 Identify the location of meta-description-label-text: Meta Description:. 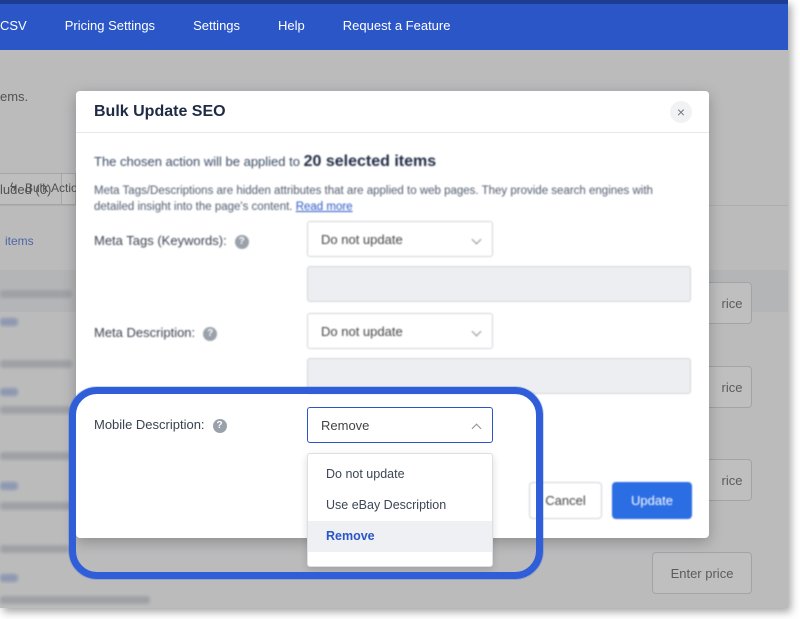
(145, 332).